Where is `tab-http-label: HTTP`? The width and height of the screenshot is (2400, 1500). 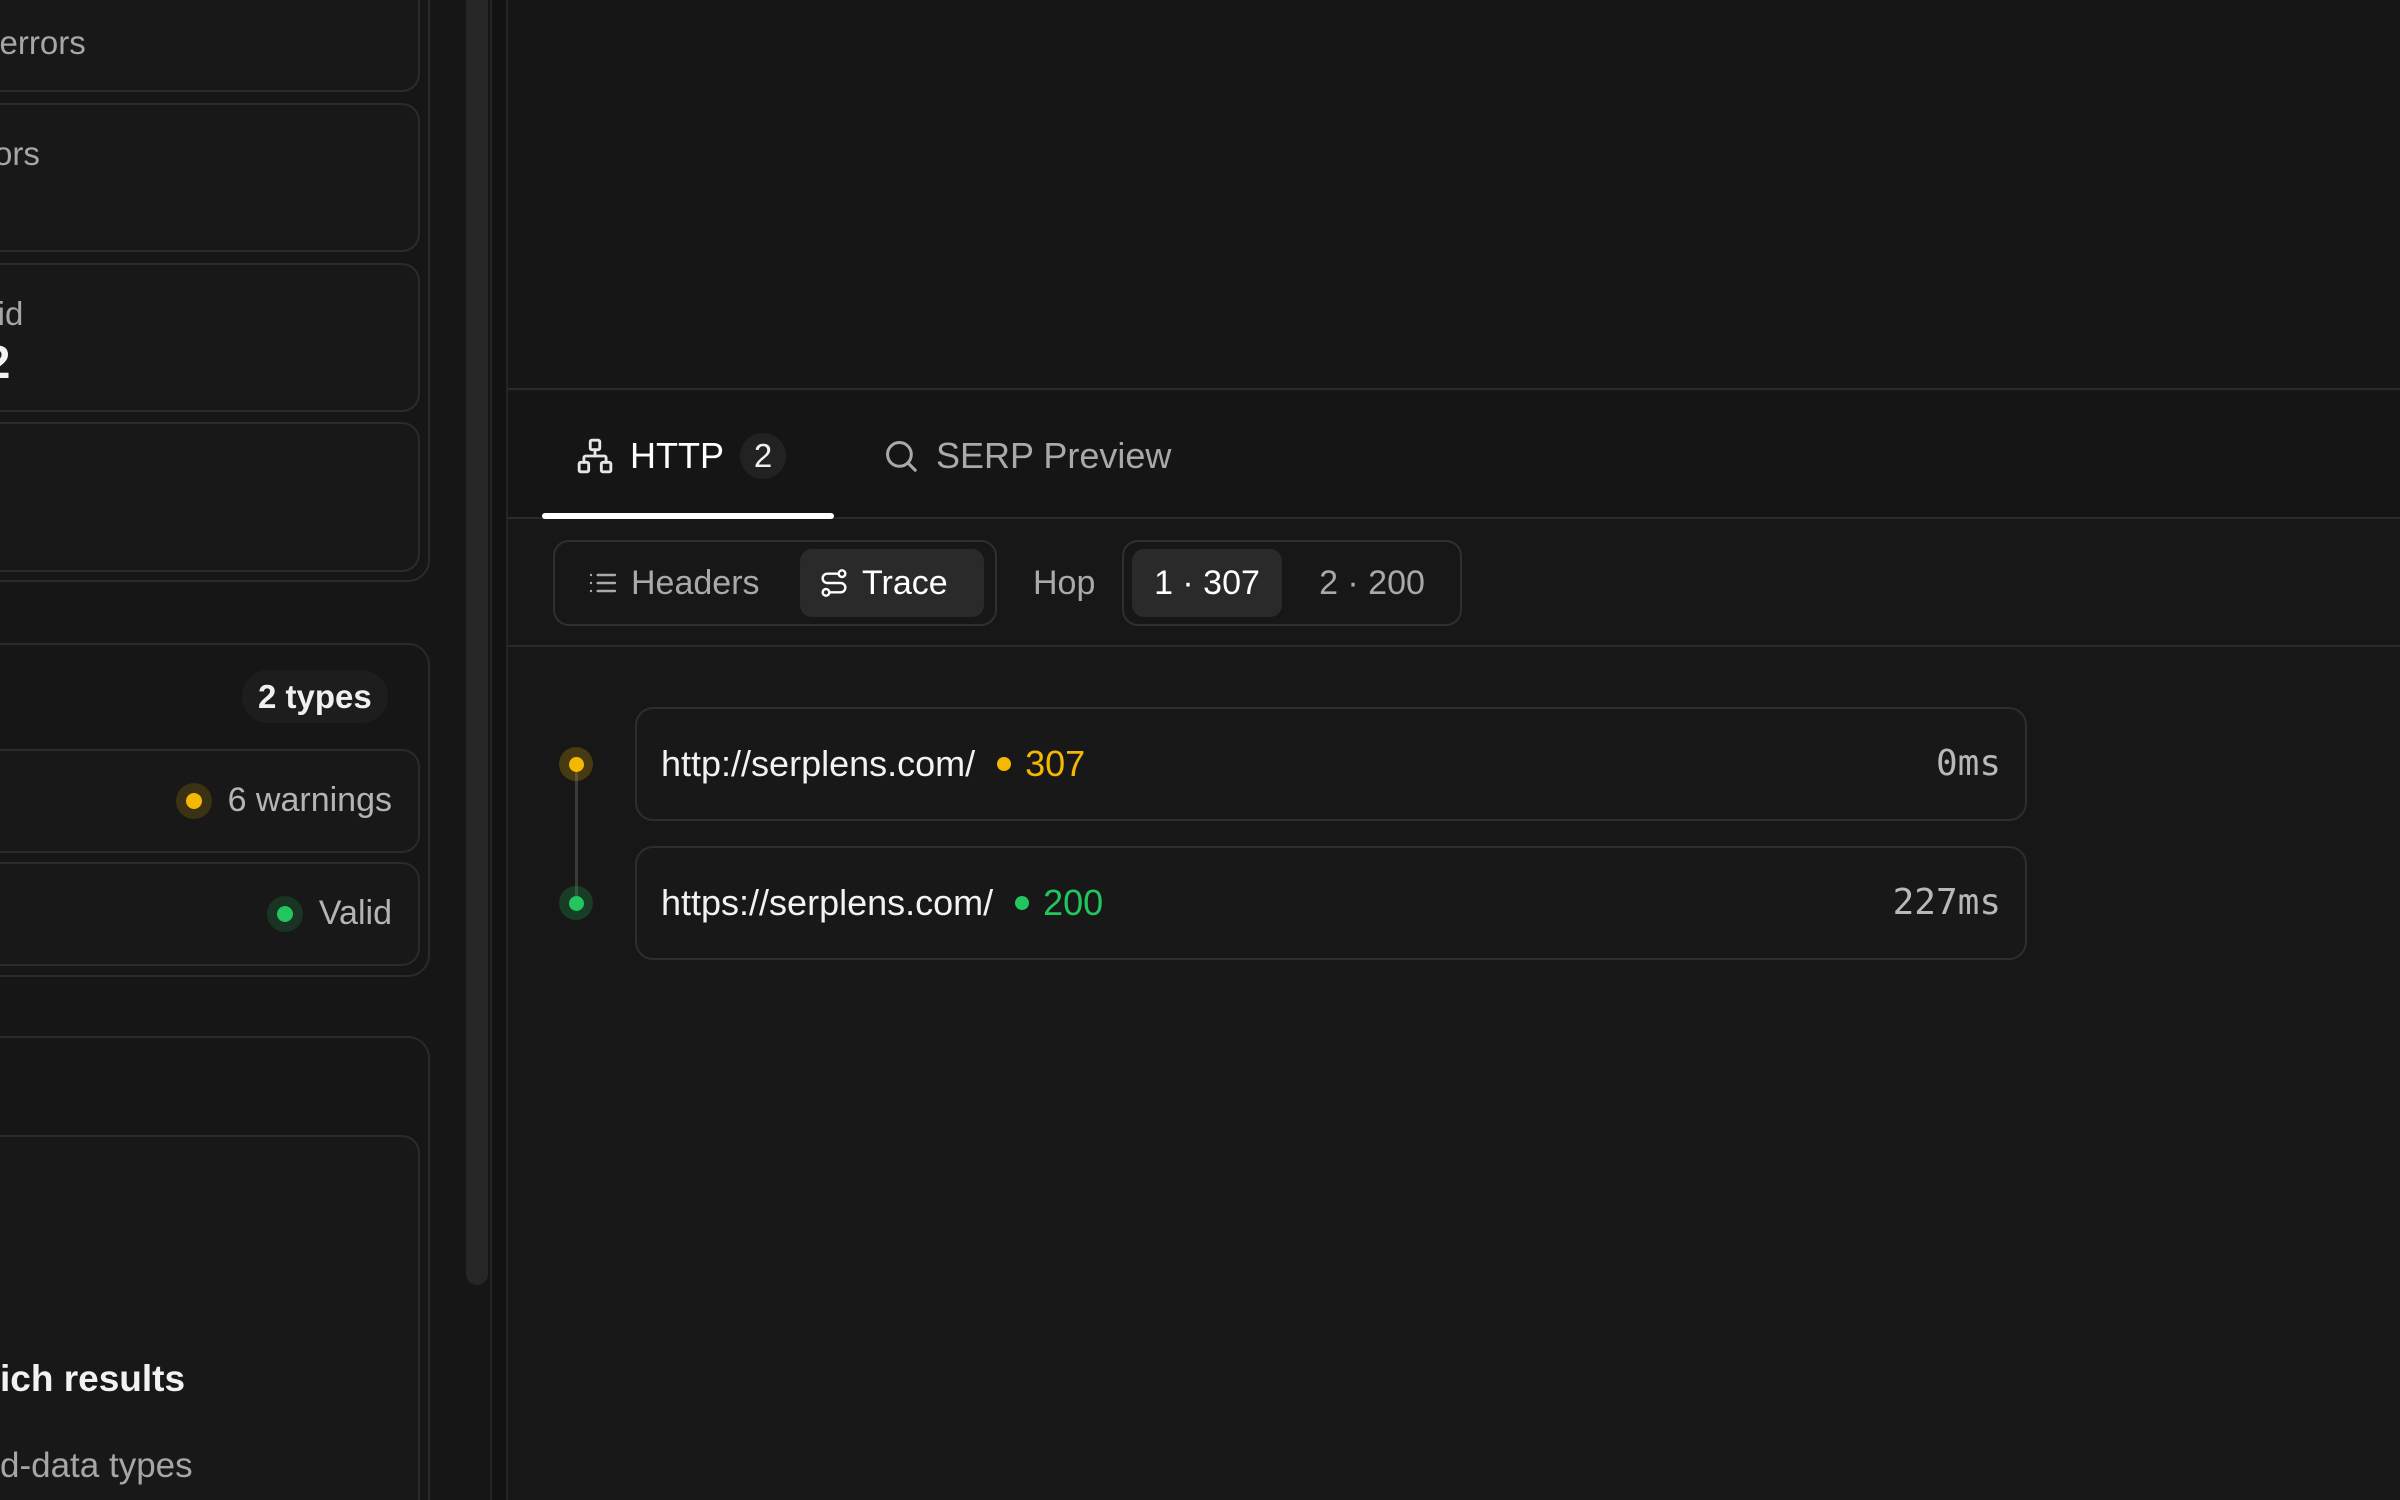 tab-http-label: HTTP is located at coordinates (677, 455).